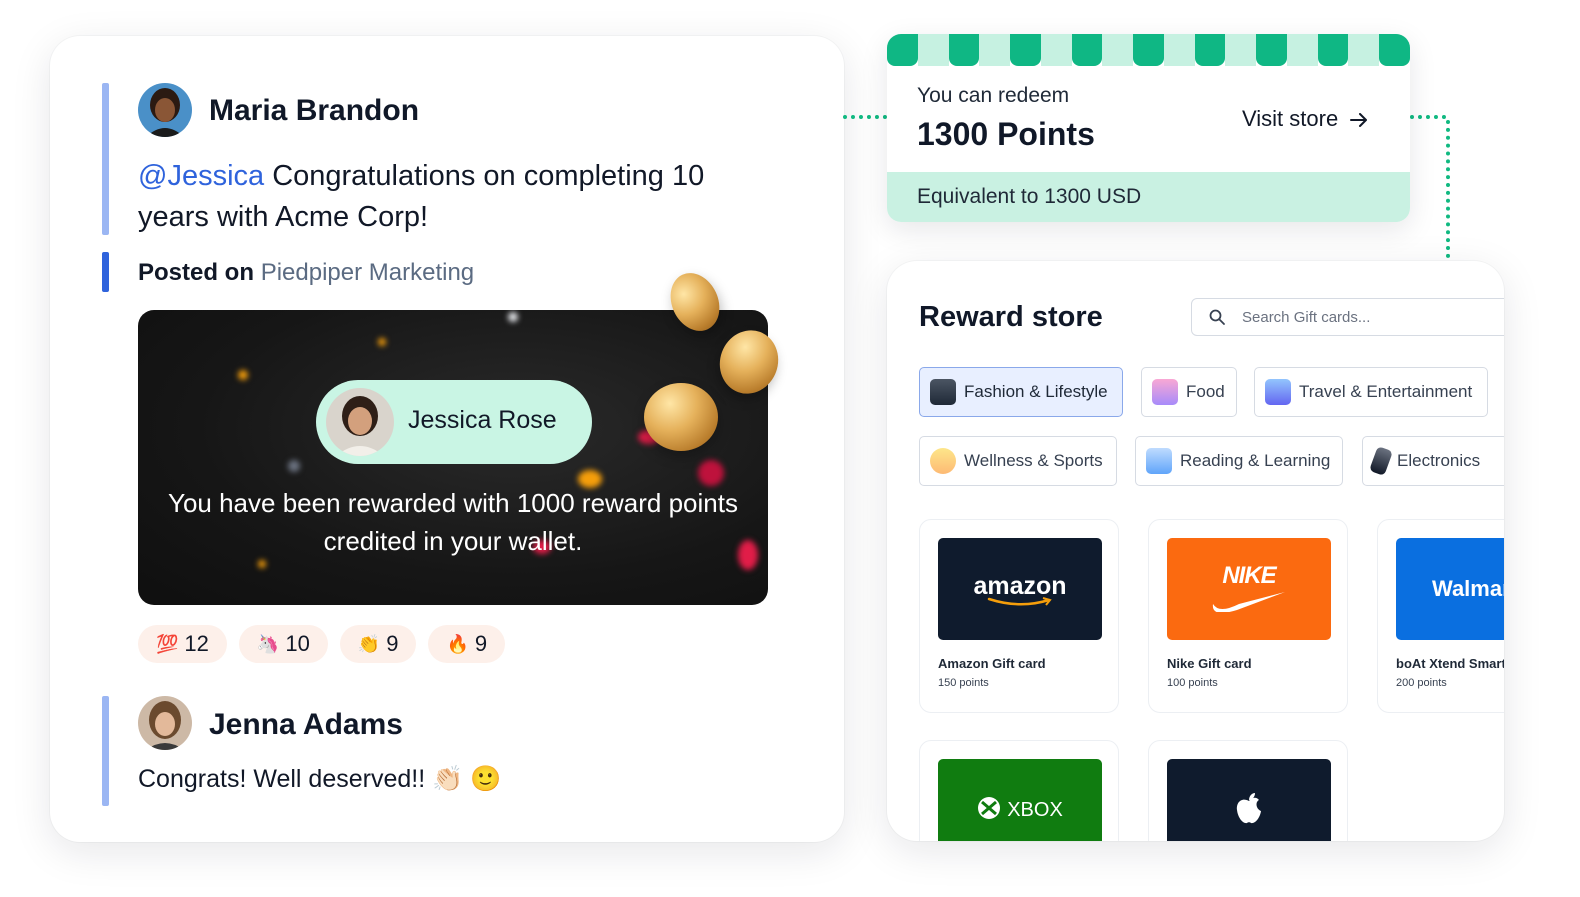 This screenshot has height=897, width=1580. I want to click on reaction-clap: 👏 9, so click(378, 644).